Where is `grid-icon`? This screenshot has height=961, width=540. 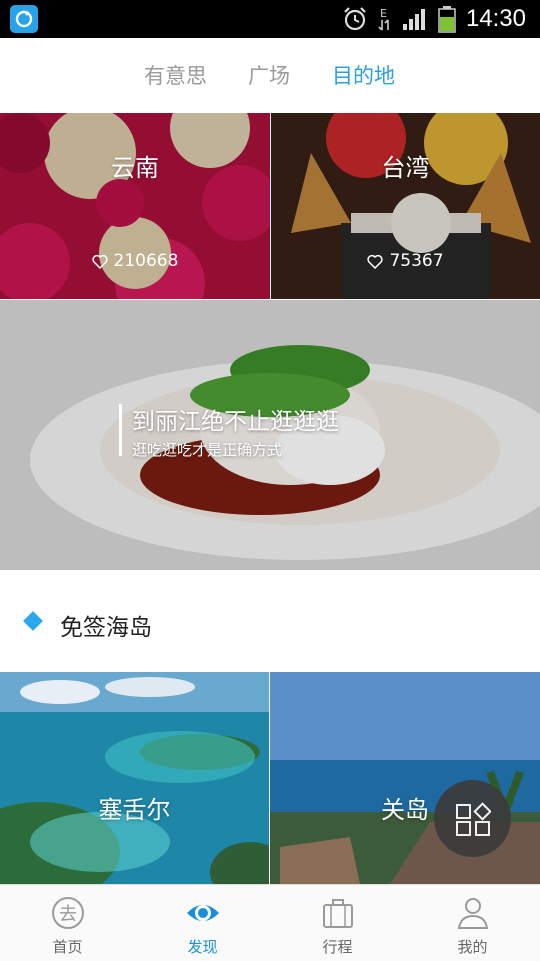 grid-icon is located at coordinates (473, 819).